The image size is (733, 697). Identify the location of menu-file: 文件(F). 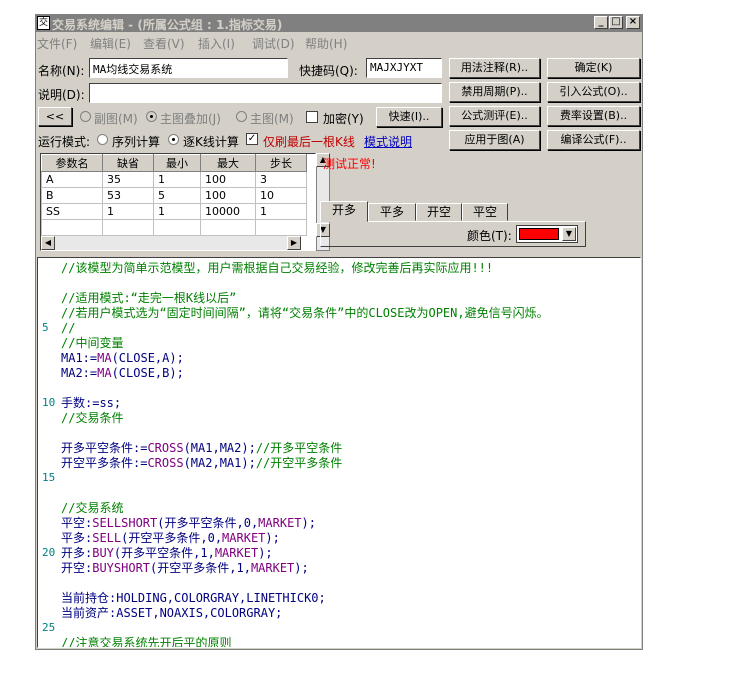
(57, 43).